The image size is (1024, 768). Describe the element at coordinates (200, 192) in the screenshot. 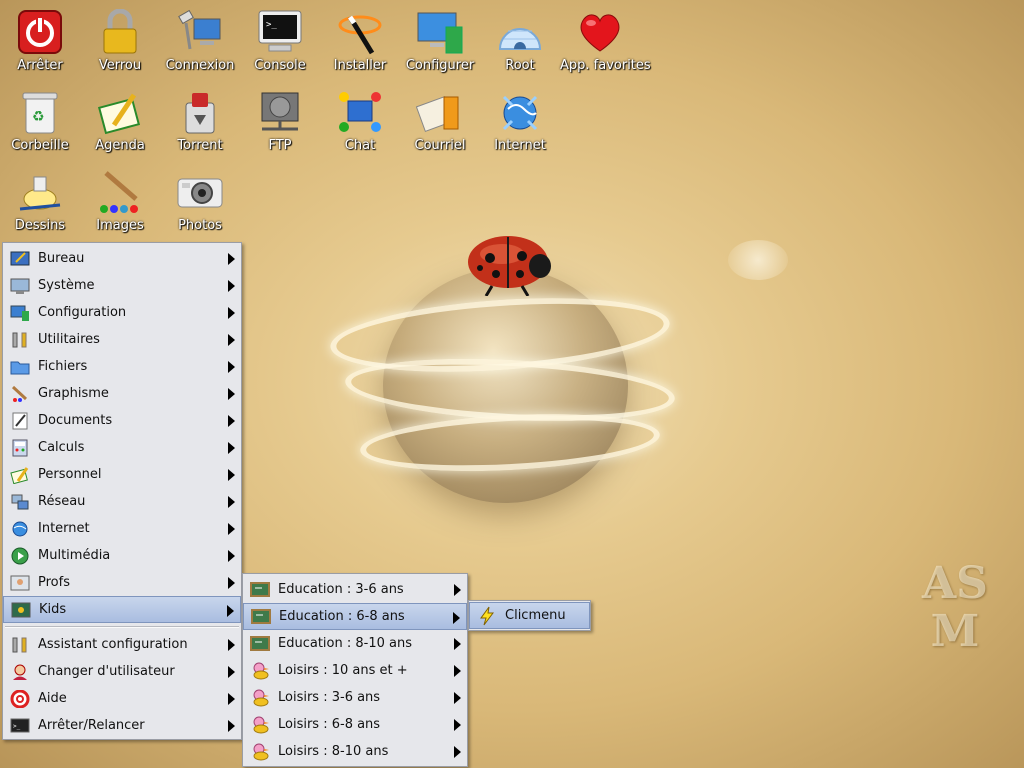

I see `camera-icon` at that location.